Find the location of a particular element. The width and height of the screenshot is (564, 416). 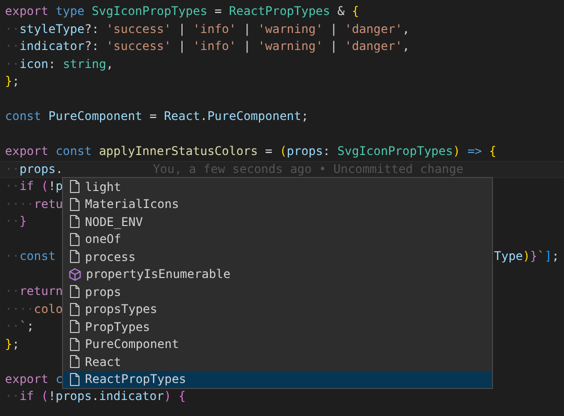

code-line: ··icon: string, is located at coordinates (59, 63).